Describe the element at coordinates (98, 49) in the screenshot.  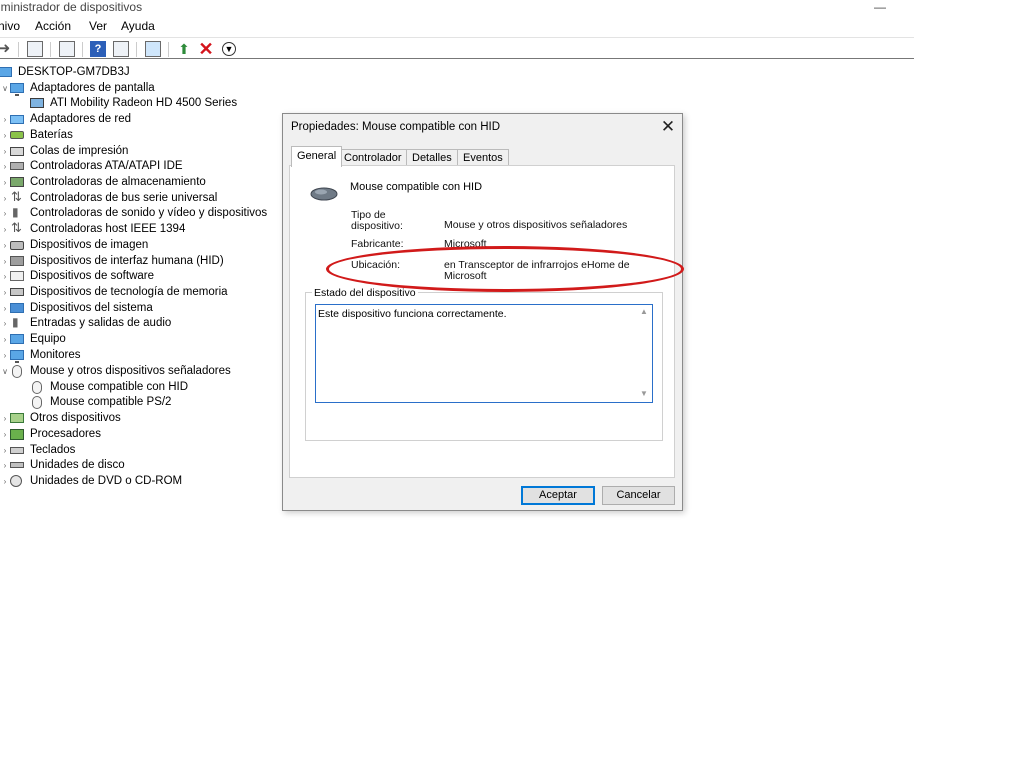
I see `help-icon: ?` at that location.